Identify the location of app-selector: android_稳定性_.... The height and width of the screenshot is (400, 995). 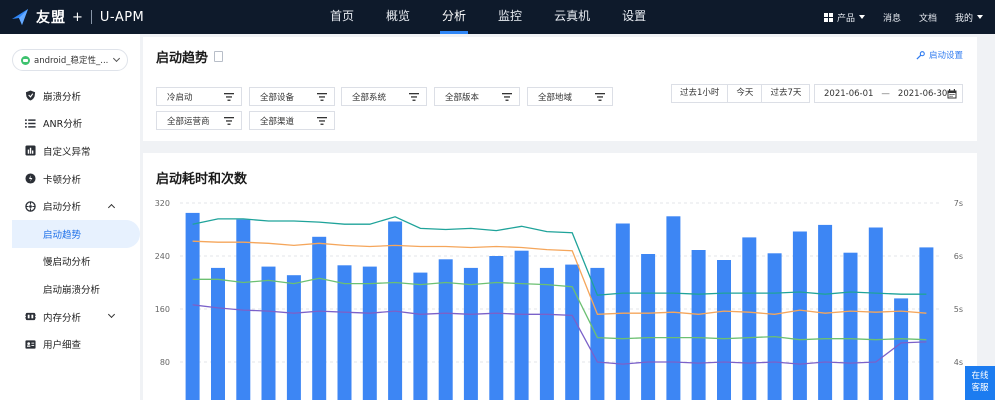
(70, 60).